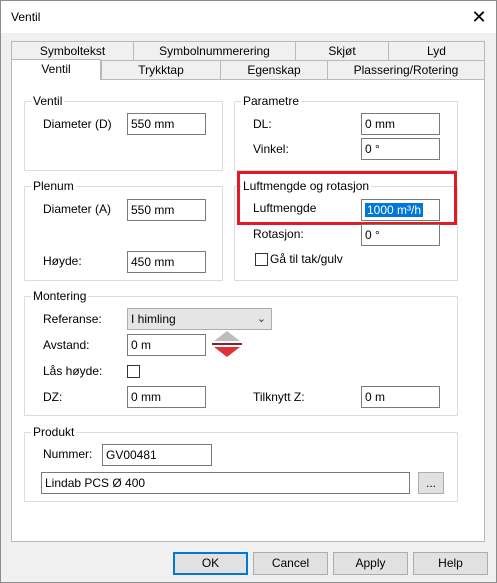 Image resolution: width=497 pixels, height=583 pixels. Describe the element at coordinates (400, 235) in the screenshot. I see `rotasjon-input: 0 °` at that location.